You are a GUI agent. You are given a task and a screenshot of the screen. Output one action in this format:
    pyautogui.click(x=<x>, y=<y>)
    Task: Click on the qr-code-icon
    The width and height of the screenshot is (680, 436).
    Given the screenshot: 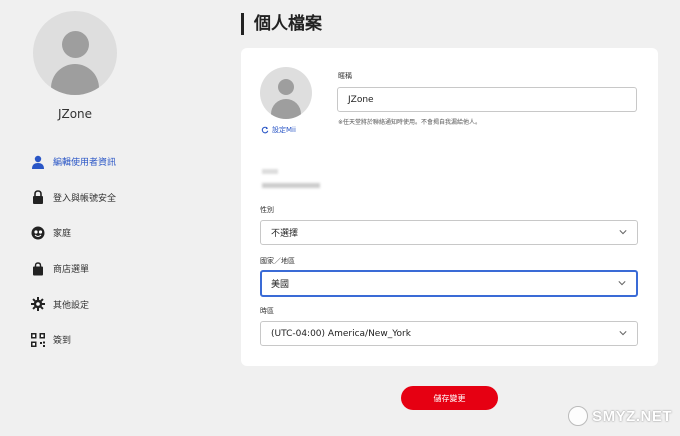 What is the action you would take?
    pyautogui.click(x=37, y=339)
    